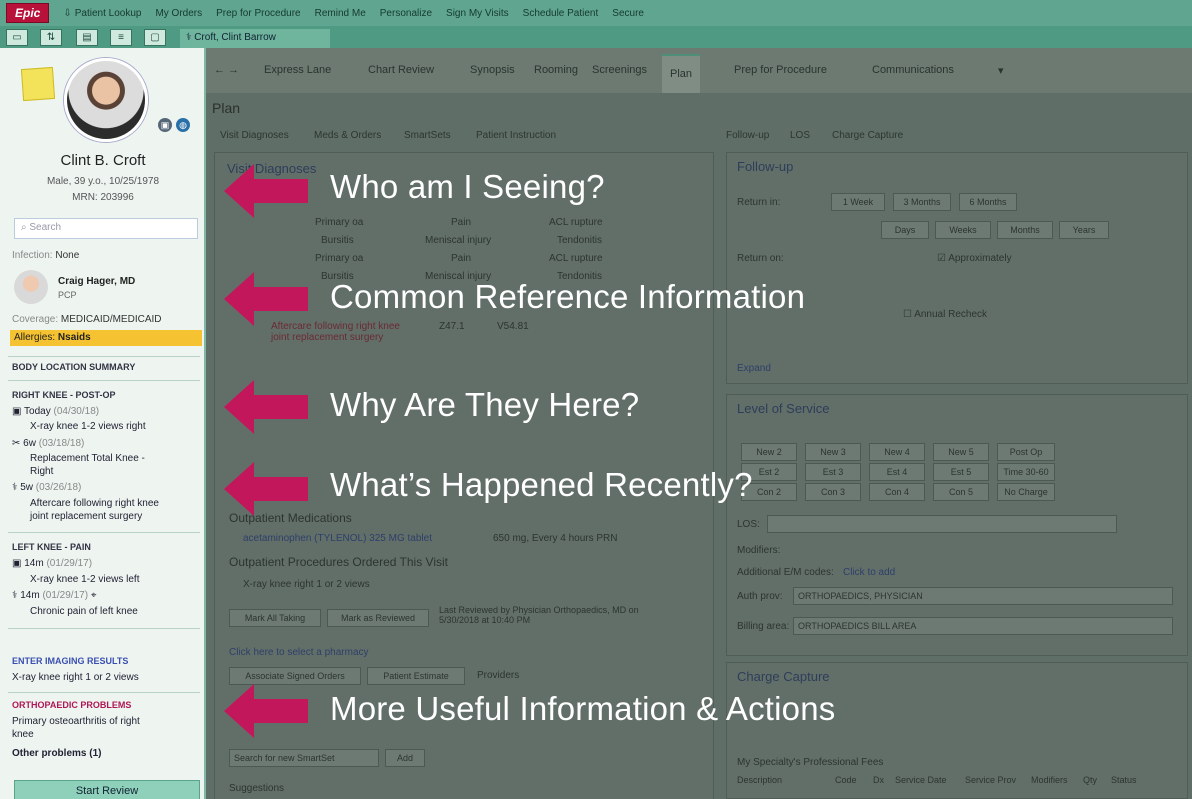  Describe the element at coordinates (1026, 492) in the screenshot. I see `los-code: No Charge` at that location.